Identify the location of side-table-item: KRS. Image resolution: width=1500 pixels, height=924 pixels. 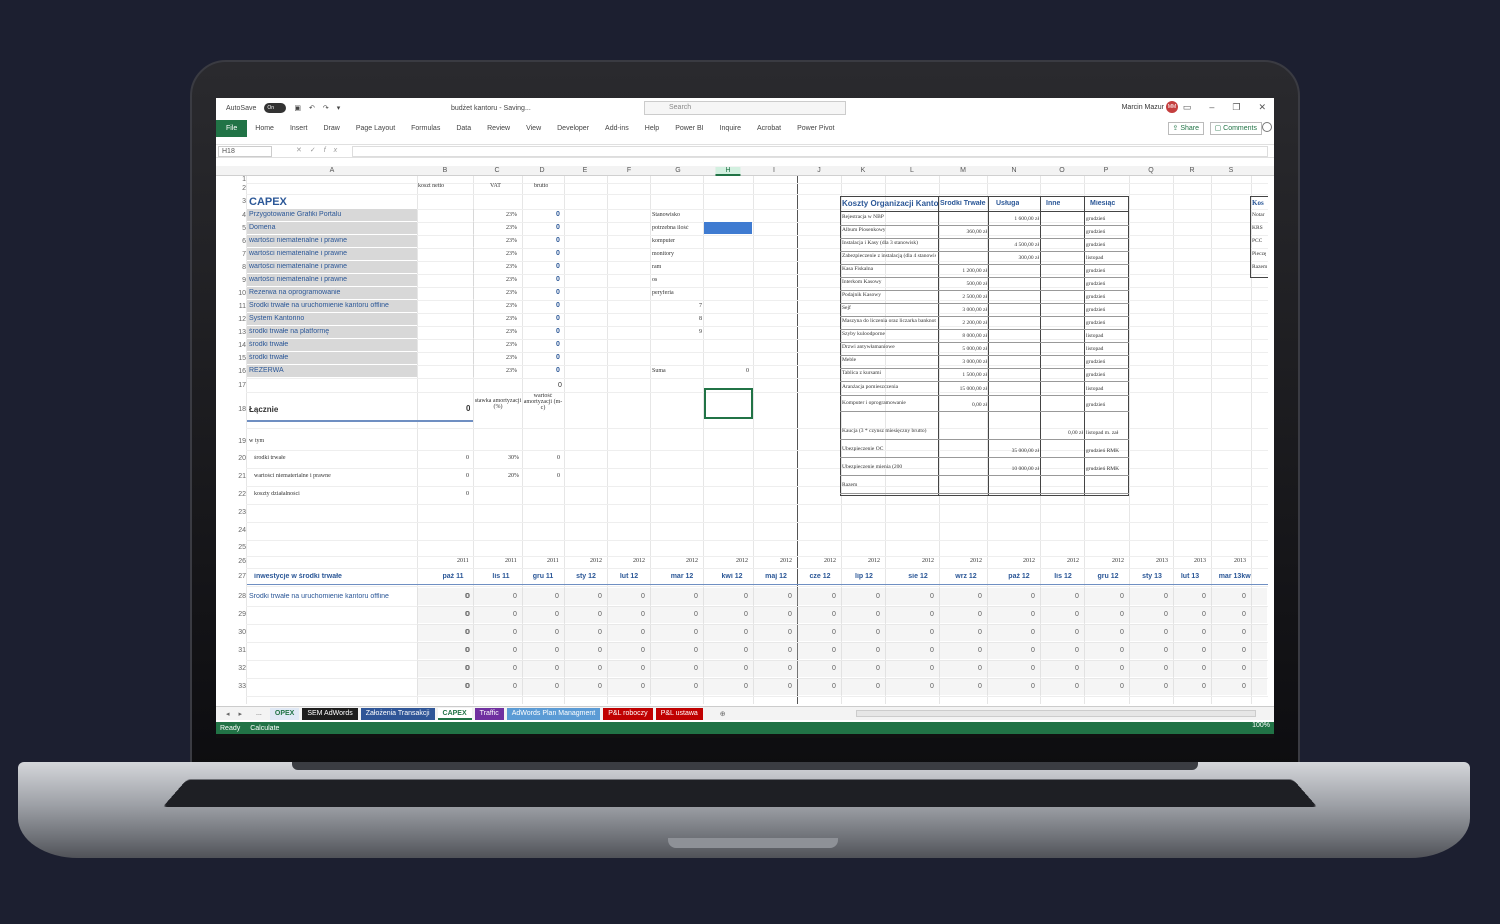
(1257, 228).